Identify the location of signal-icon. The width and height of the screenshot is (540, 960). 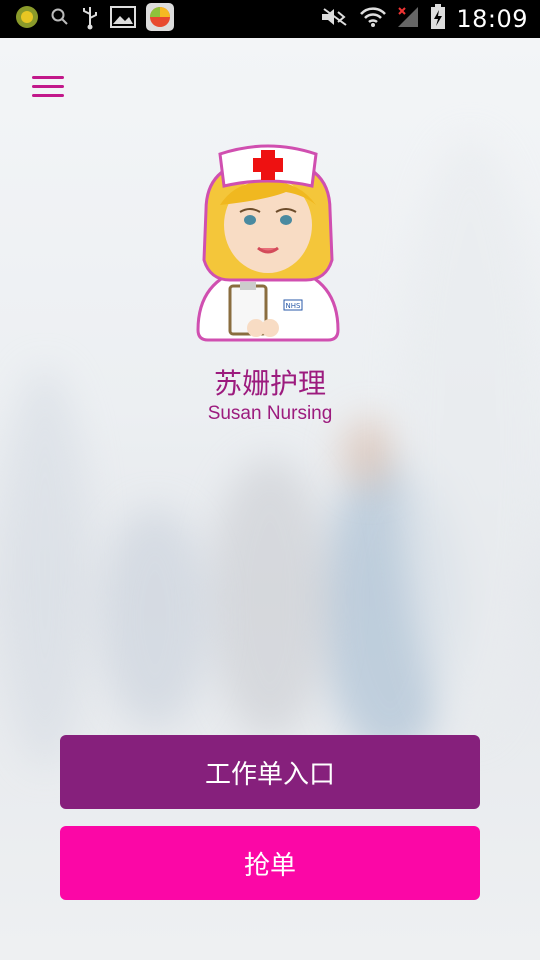
(408, 19).